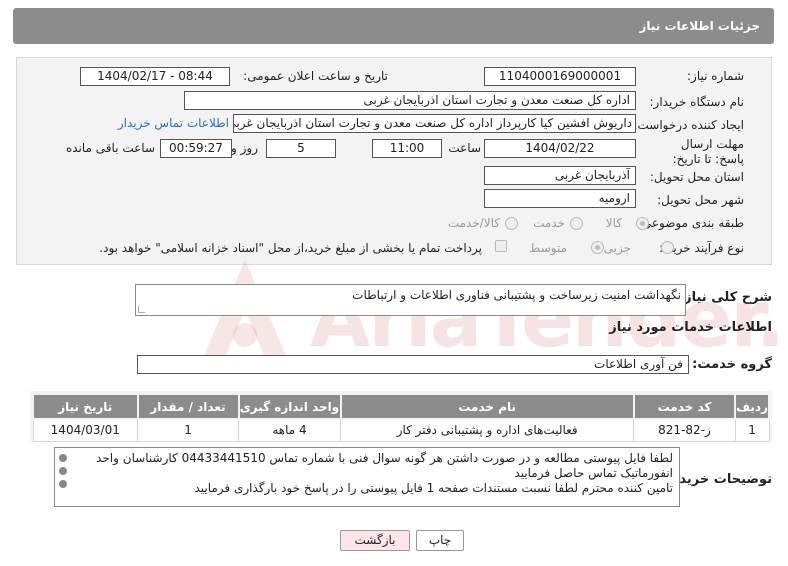 This screenshot has width=788, height=566. What do you see at coordinates (576, 223) in the screenshot?
I see `category-radio-service` at bounding box center [576, 223].